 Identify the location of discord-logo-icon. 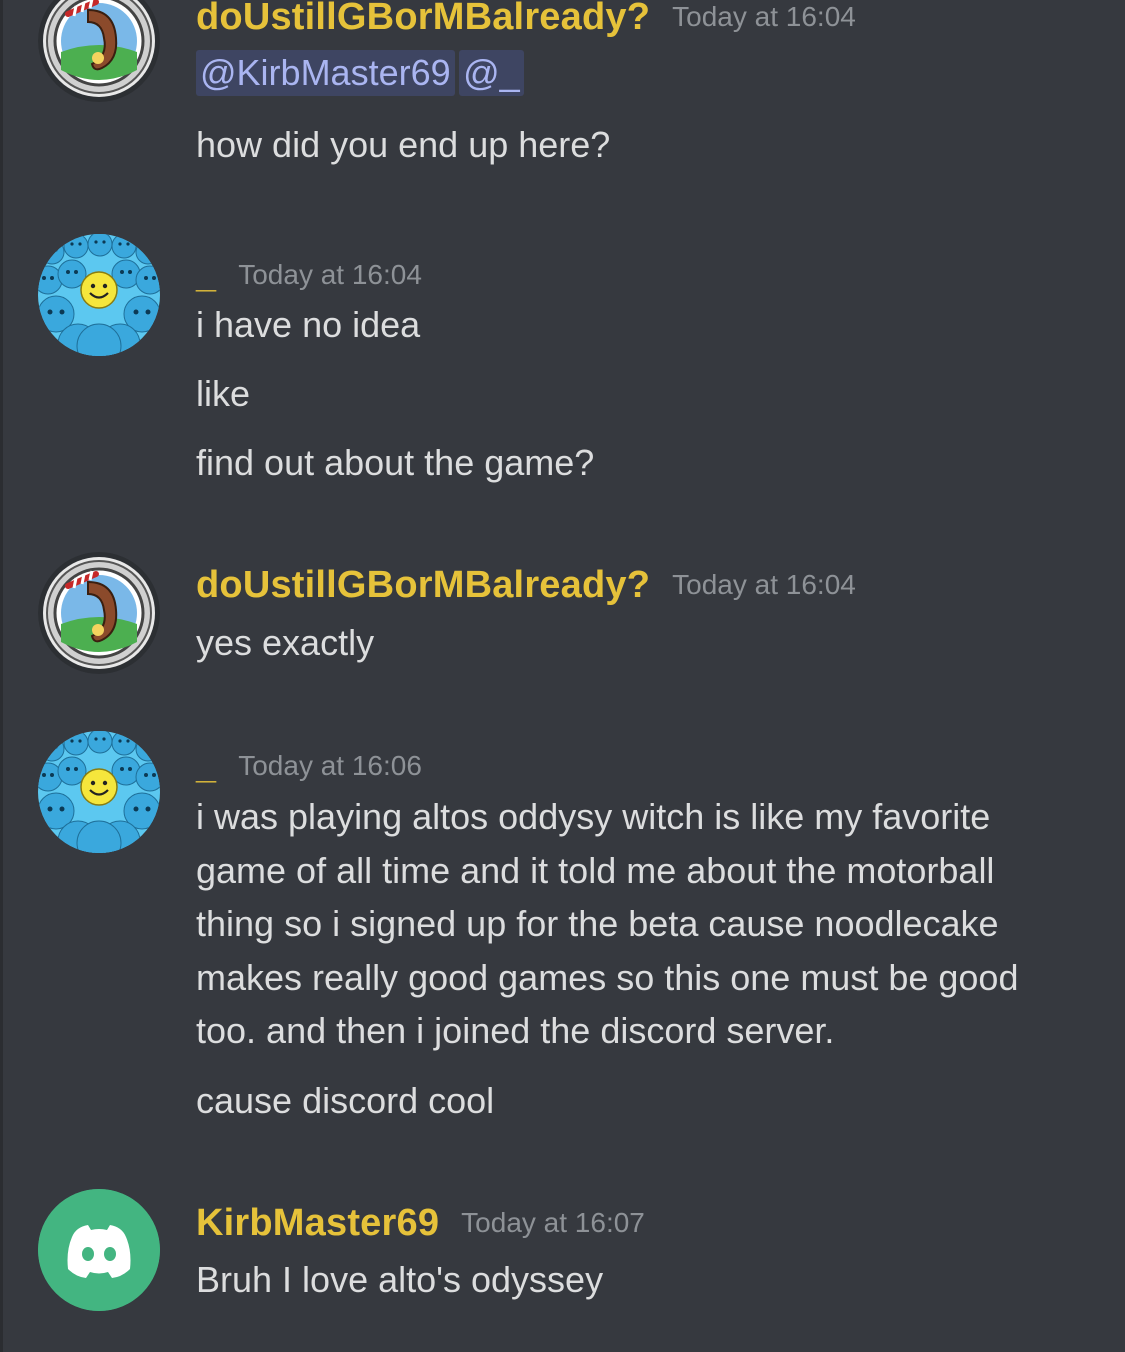
(99, 1250).